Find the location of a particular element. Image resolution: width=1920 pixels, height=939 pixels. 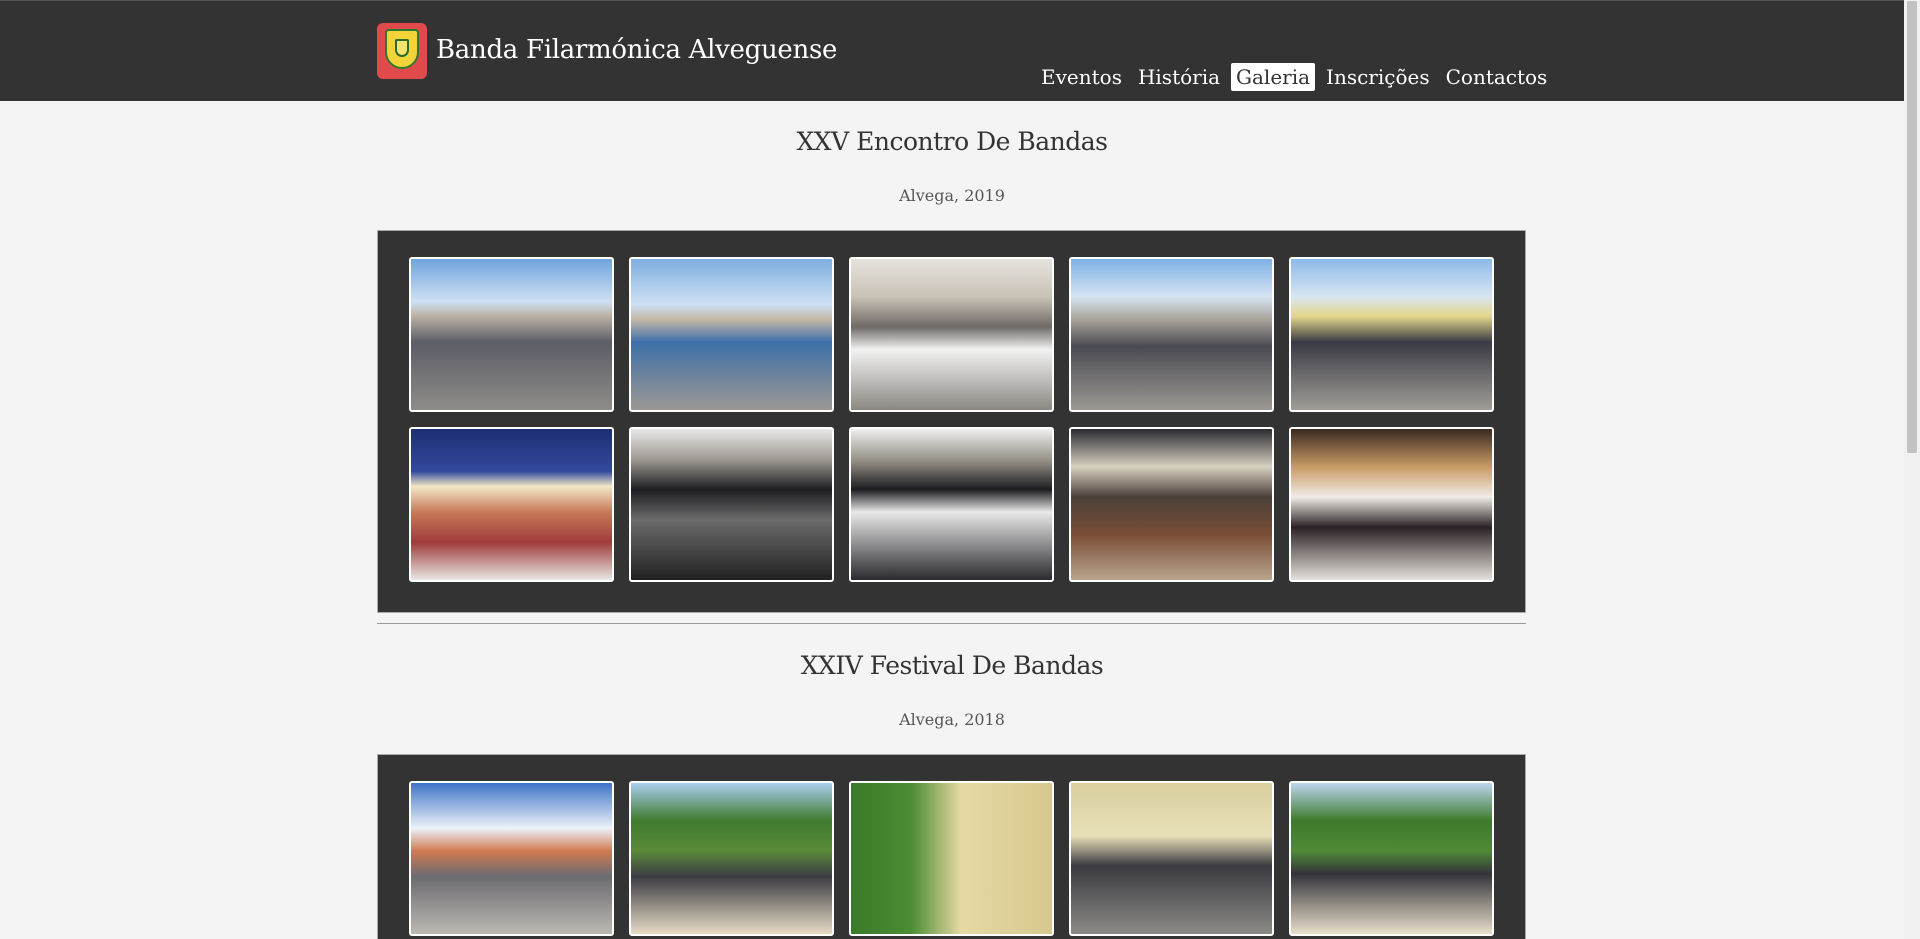

nav-eventos: Eventos is located at coordinates (1081, 77).